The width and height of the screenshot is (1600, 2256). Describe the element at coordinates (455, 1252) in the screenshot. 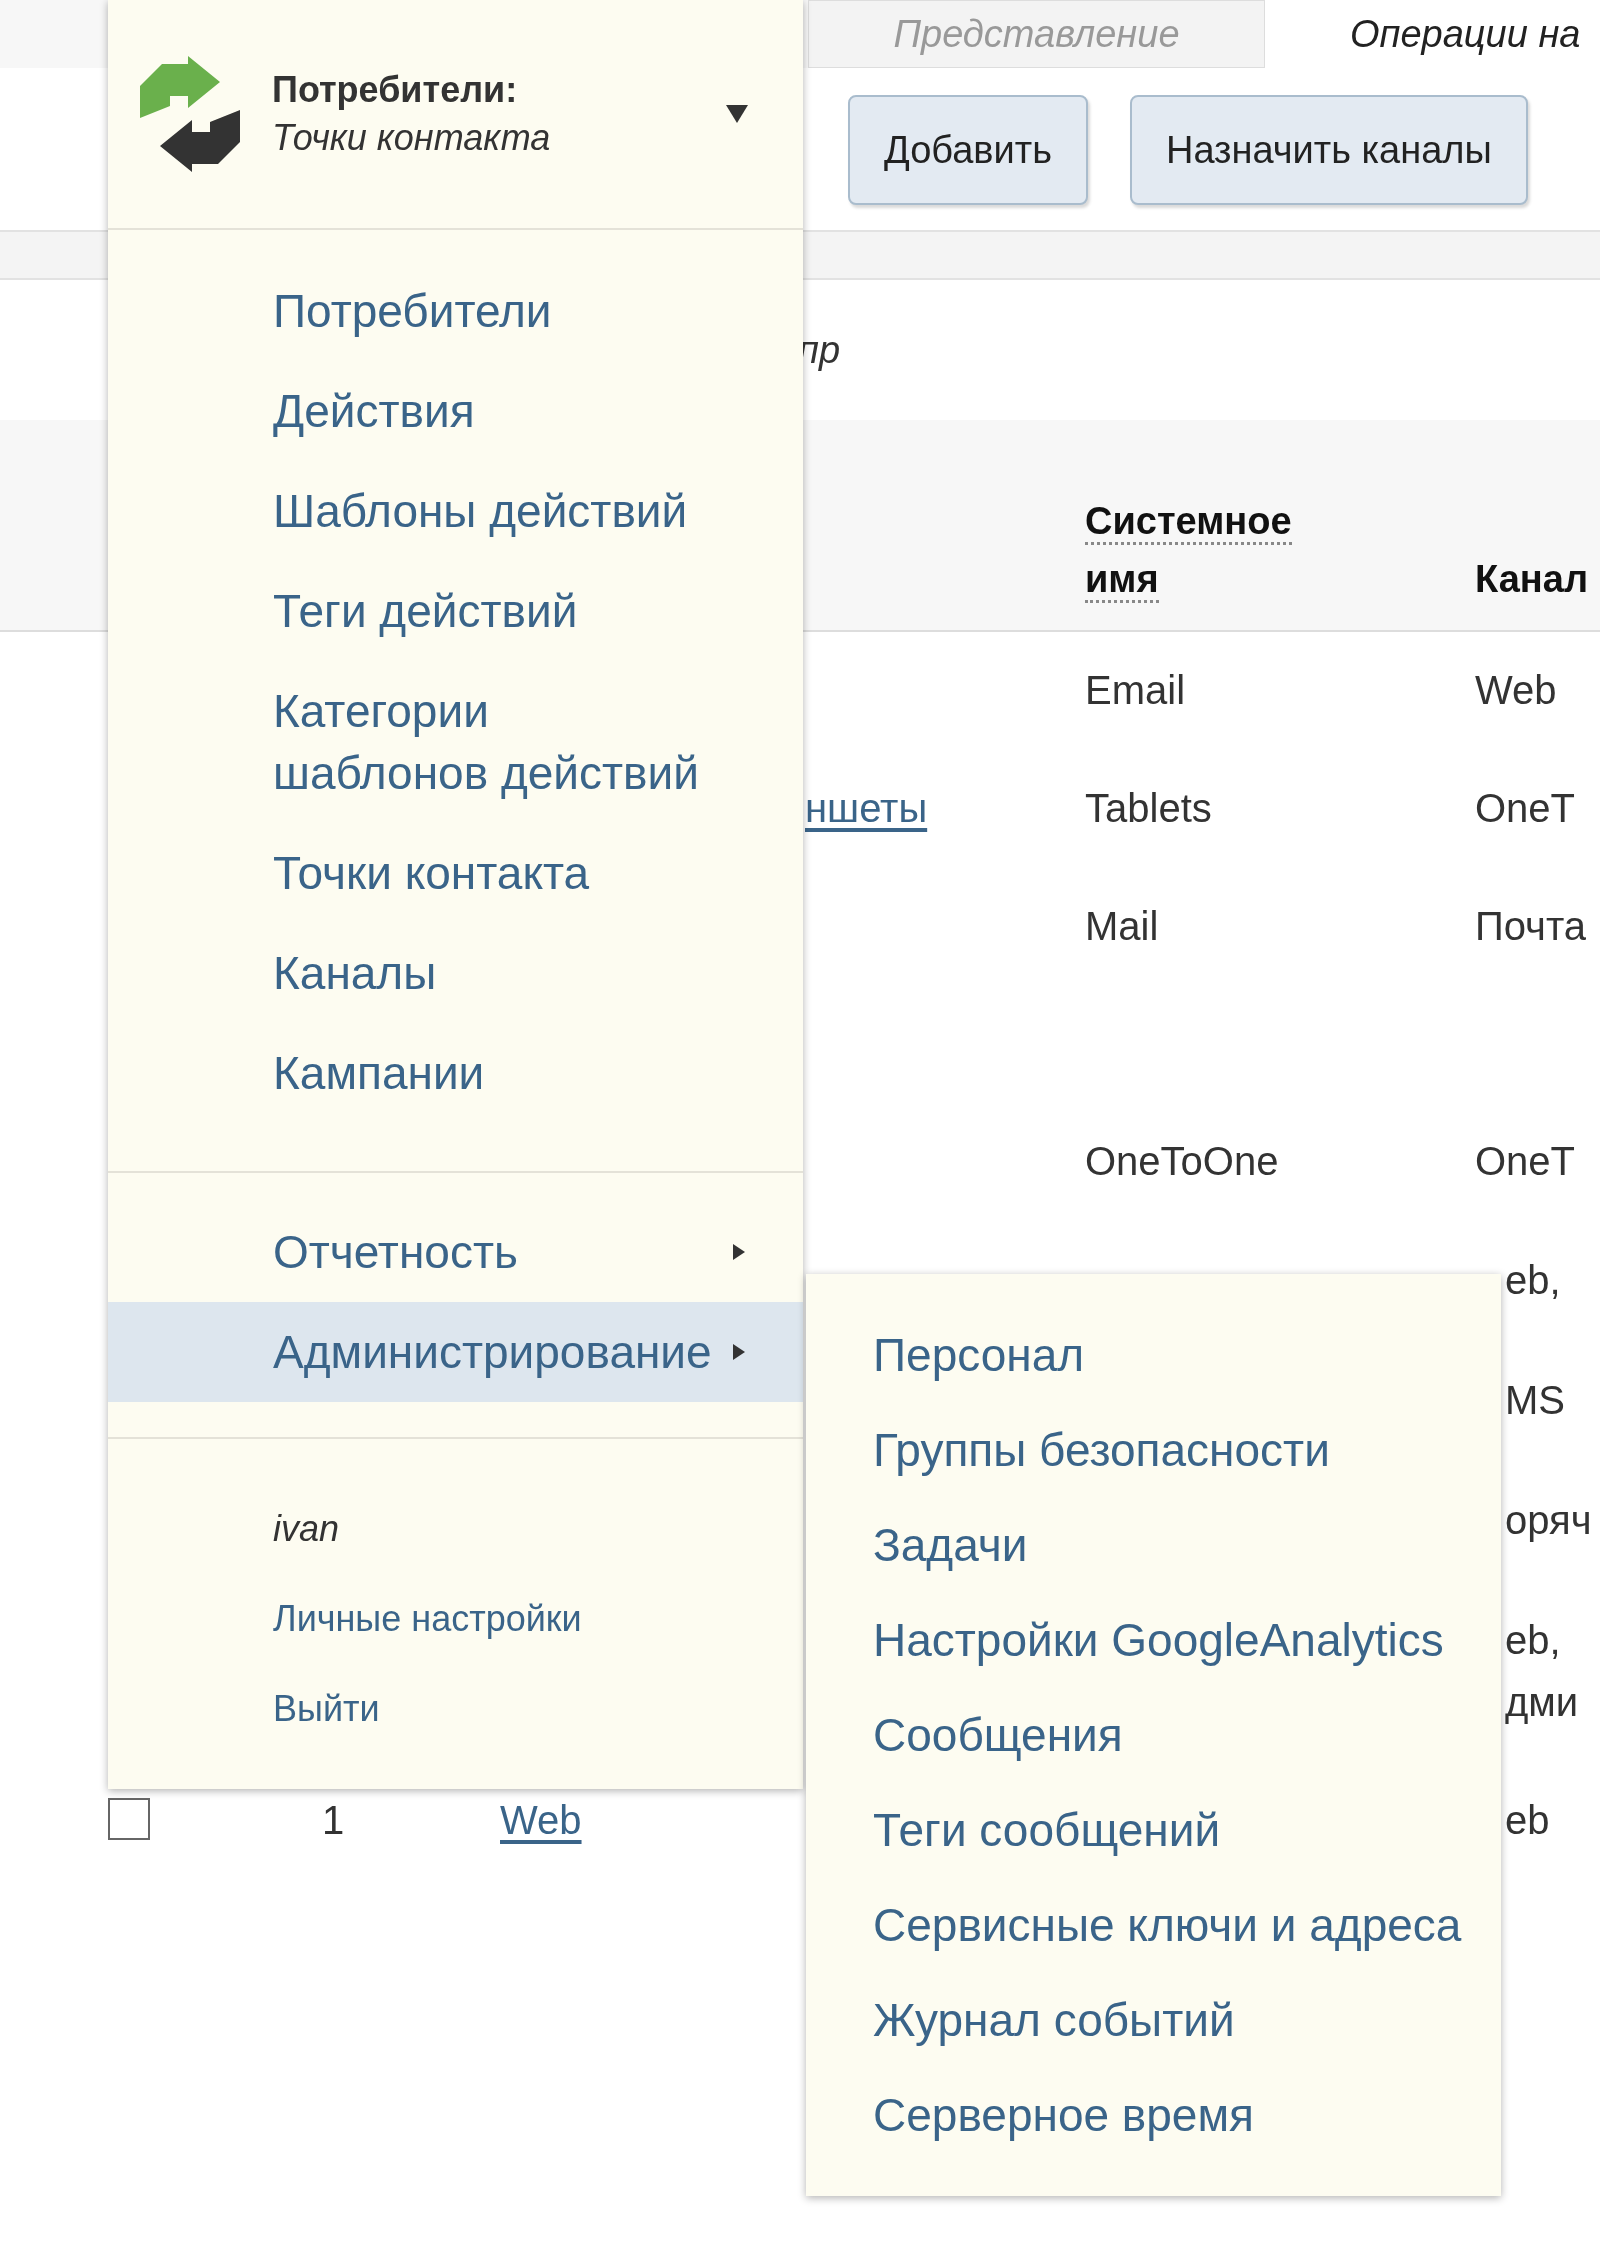

I see `menu-item: Отчетность` at that location.